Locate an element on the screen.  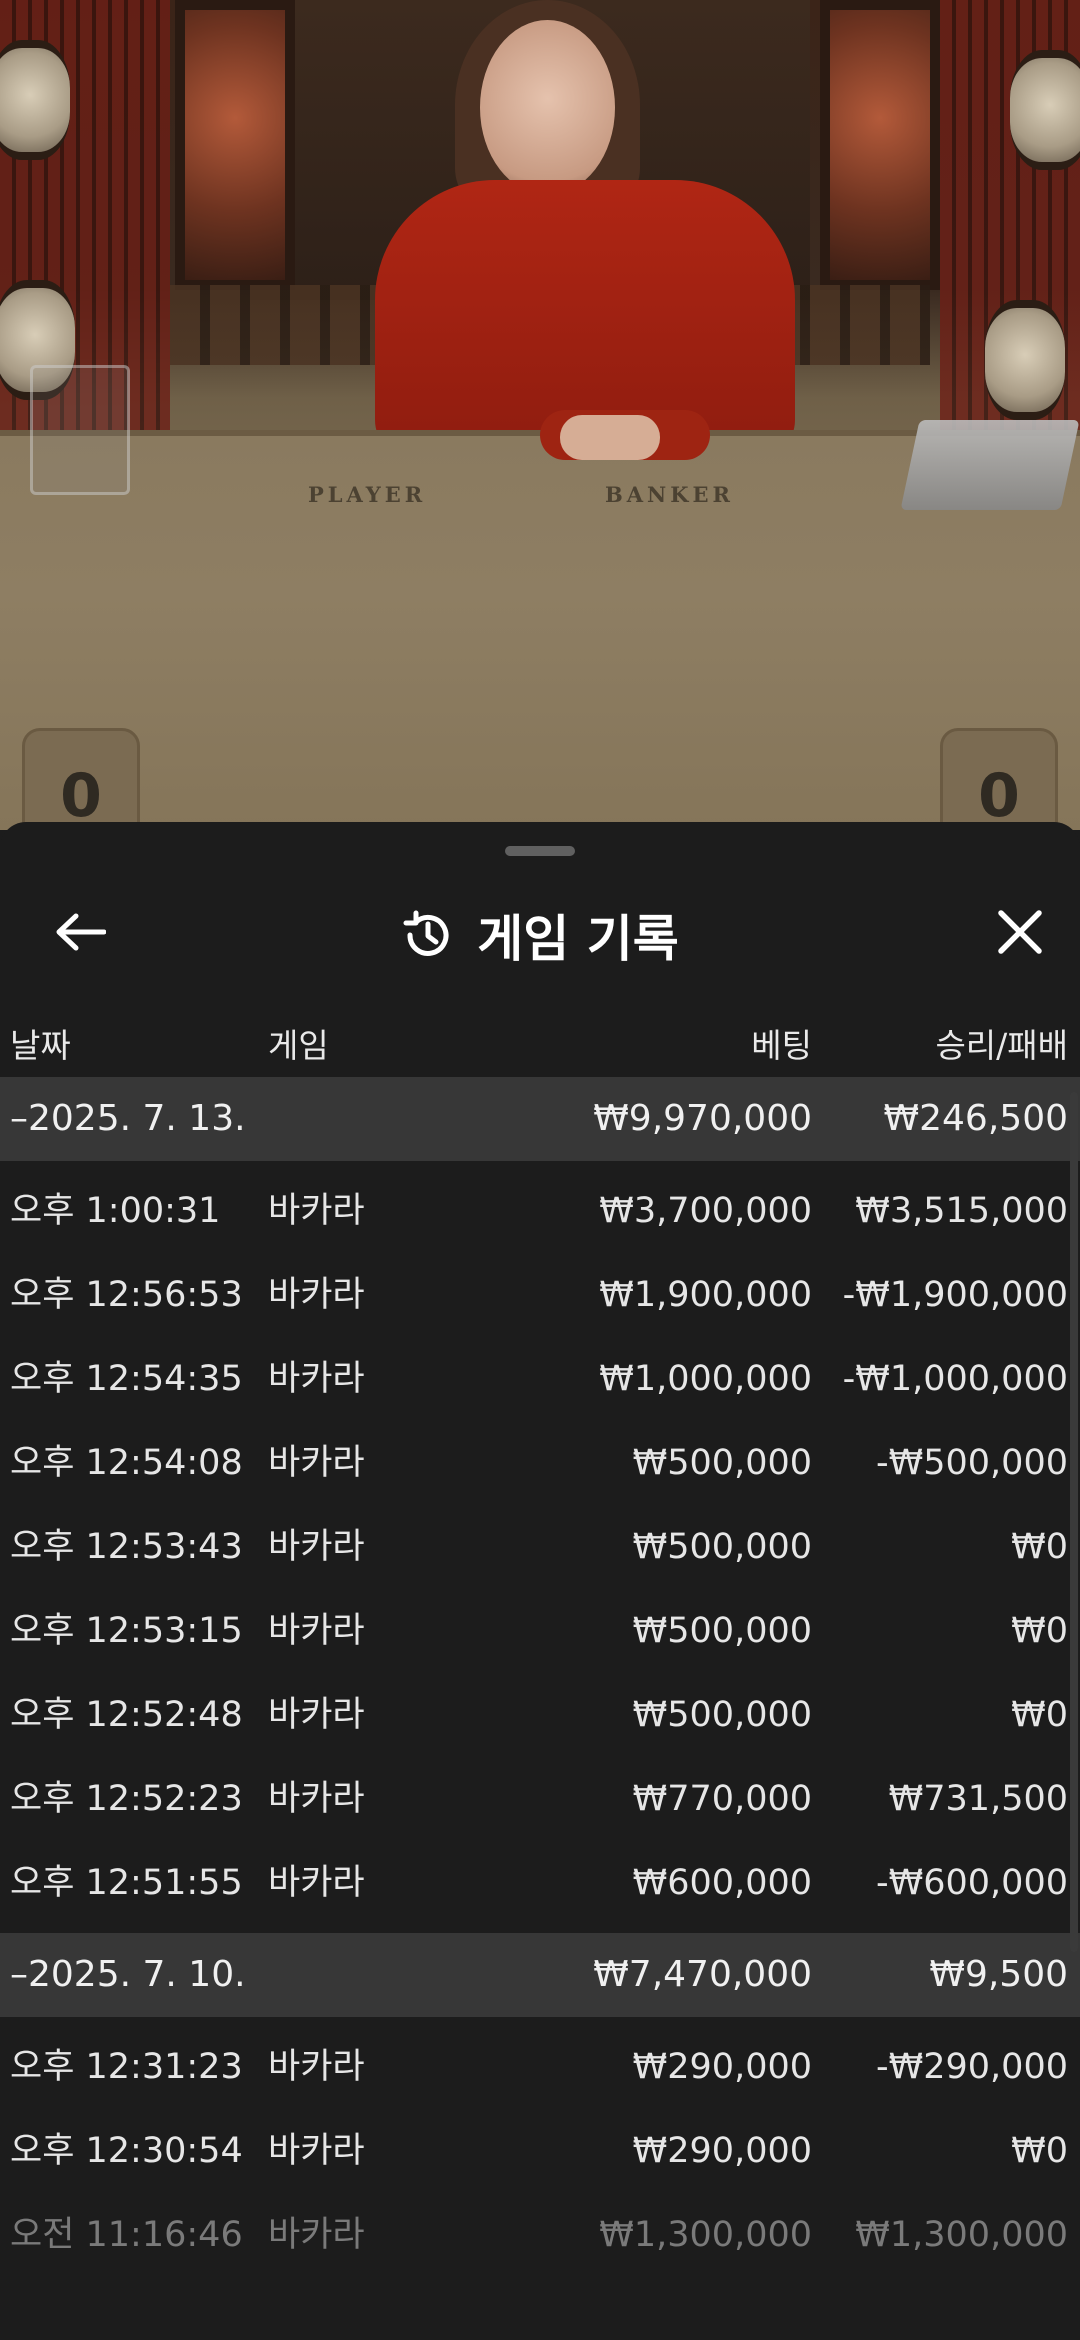
table-row: 오후 12:54:08 바카라 ₩500,000 -₩500,000 is located at coordinates (540, 1463).